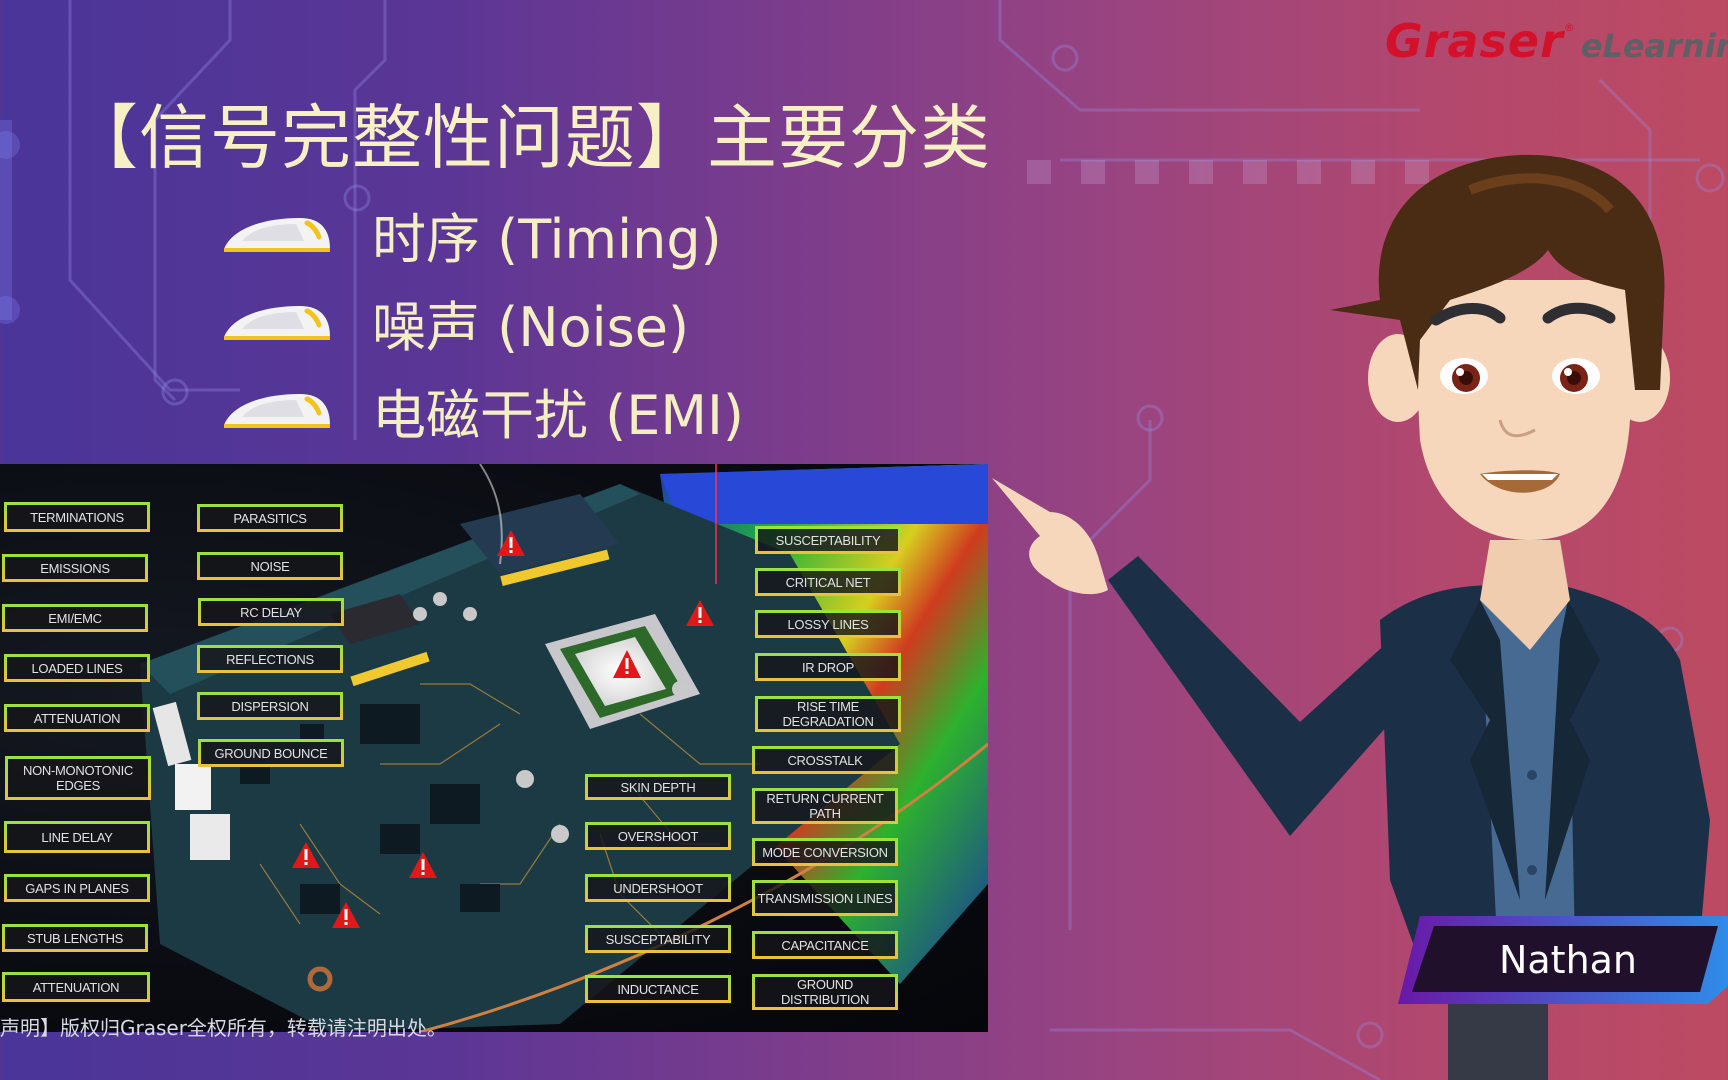  What do you see at coordinates (77, 517) in the screenshot?
I see `label-terminations: TERMINATIONS` at bounding box center [77, 517].